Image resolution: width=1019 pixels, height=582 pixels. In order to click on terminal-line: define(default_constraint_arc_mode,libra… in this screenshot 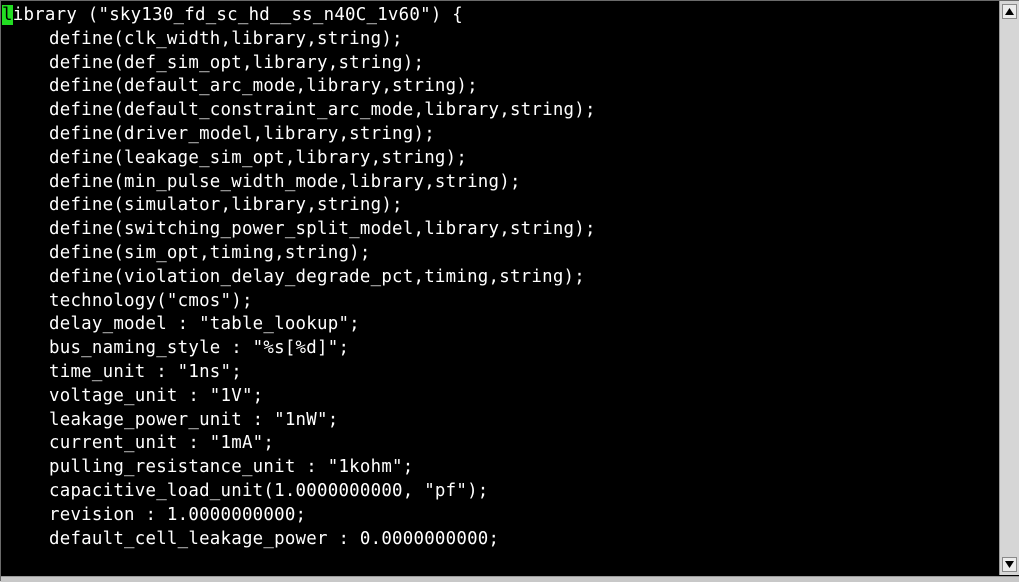, I will do `click(322, 110)`.